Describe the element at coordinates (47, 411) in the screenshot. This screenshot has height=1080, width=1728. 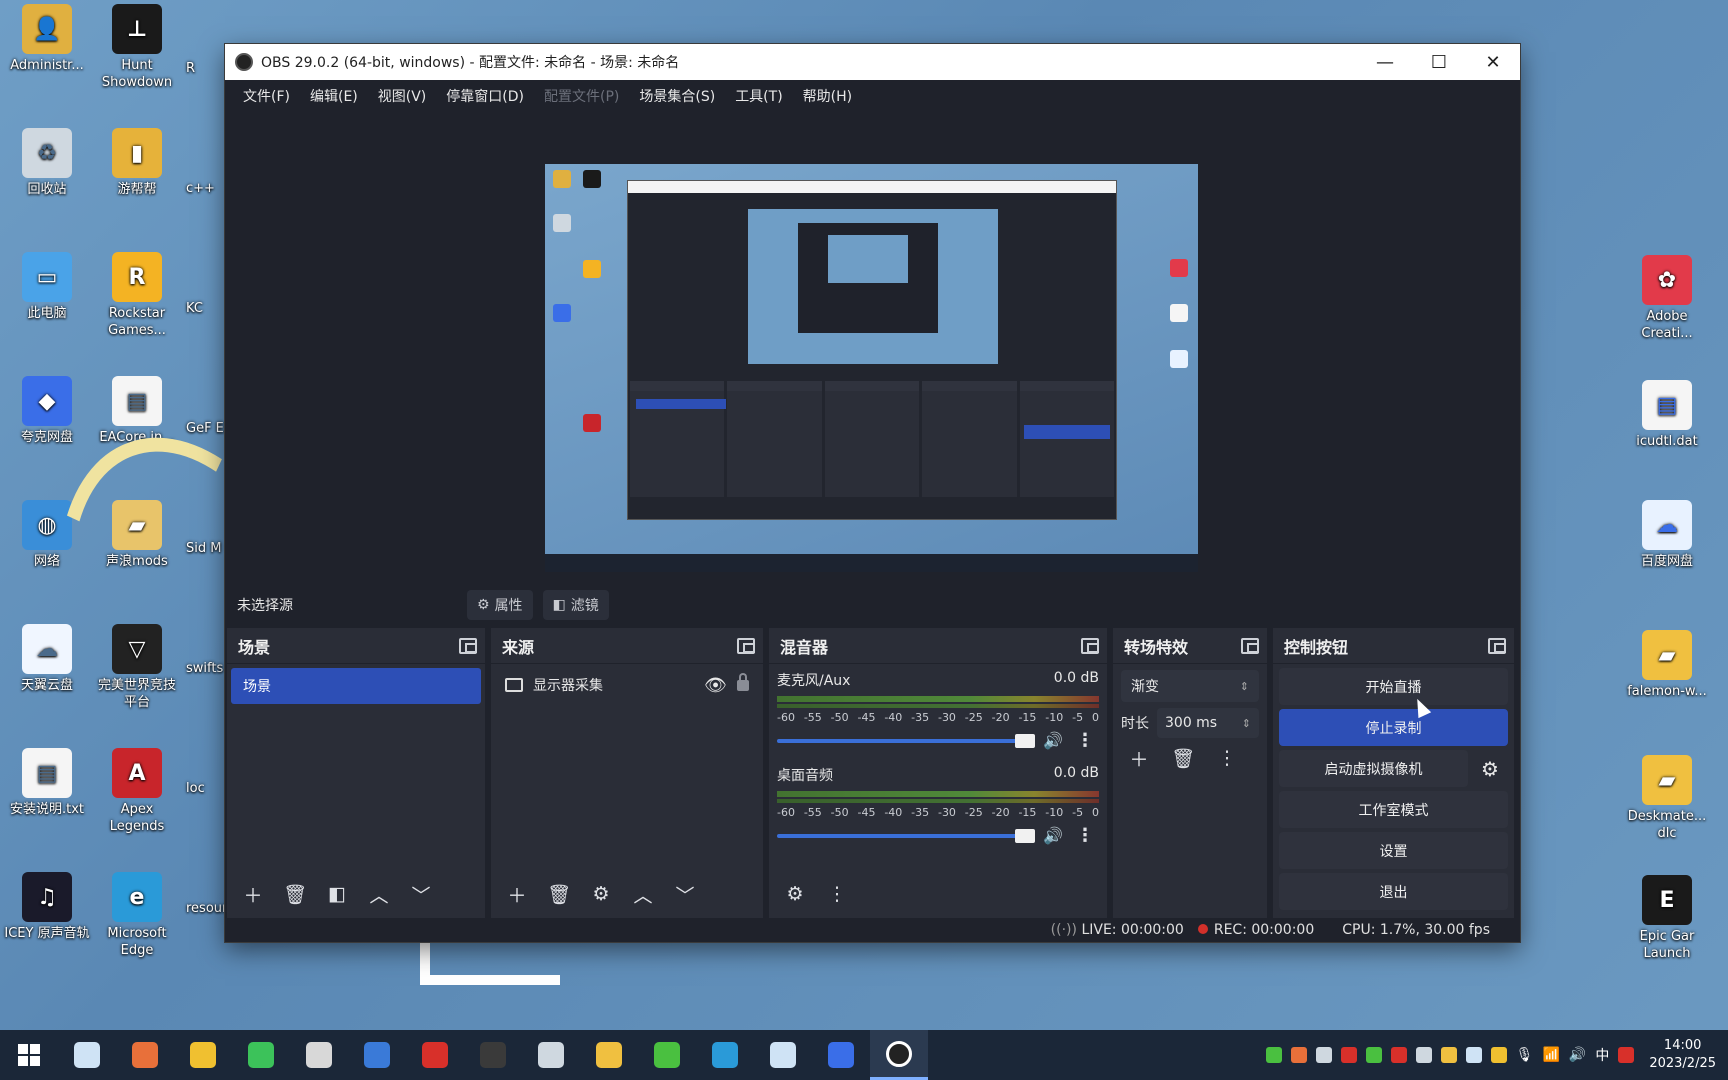
I see `desktop-icon: ◆ 夸克网盘` at that location.